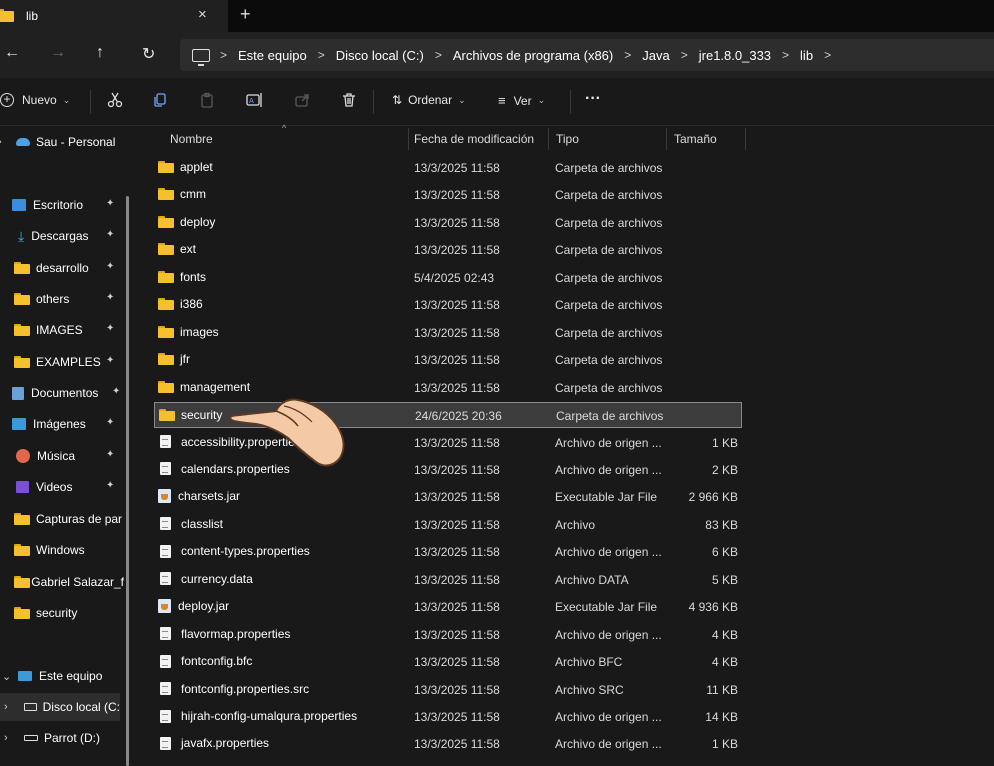  Describe the element at coordinates (567, 139) in the screenshot. I see `column-header-type: Tipo` at that location.